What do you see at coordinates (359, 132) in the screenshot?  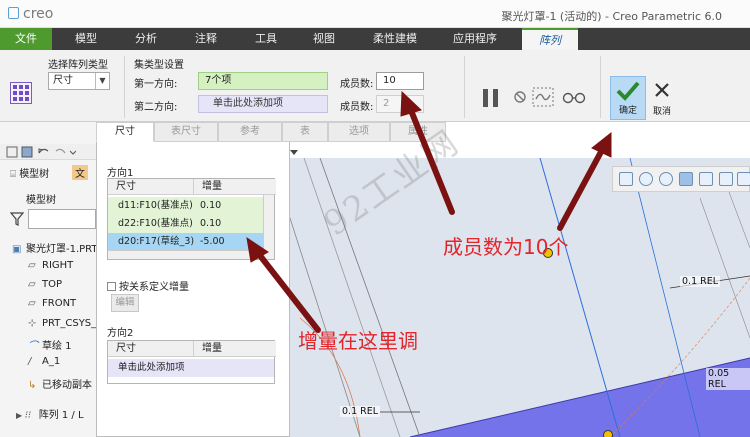 I see `tab-options: 选项` at bounding box center [359, 132].